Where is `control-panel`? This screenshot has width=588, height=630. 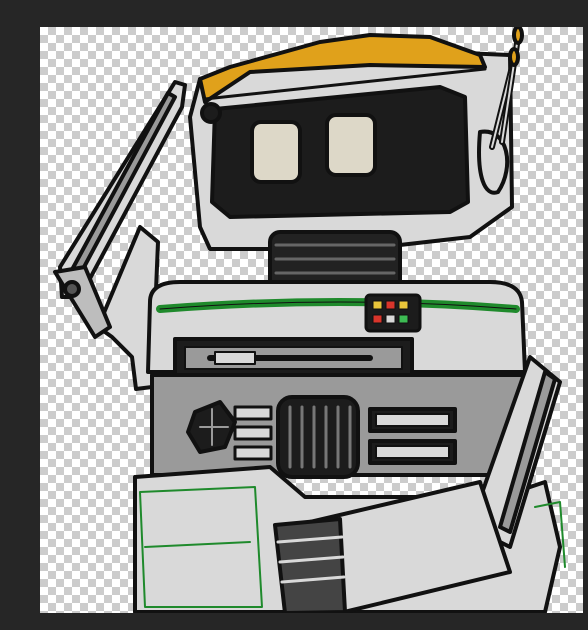 control-panel is located at coordinates (393, 313).